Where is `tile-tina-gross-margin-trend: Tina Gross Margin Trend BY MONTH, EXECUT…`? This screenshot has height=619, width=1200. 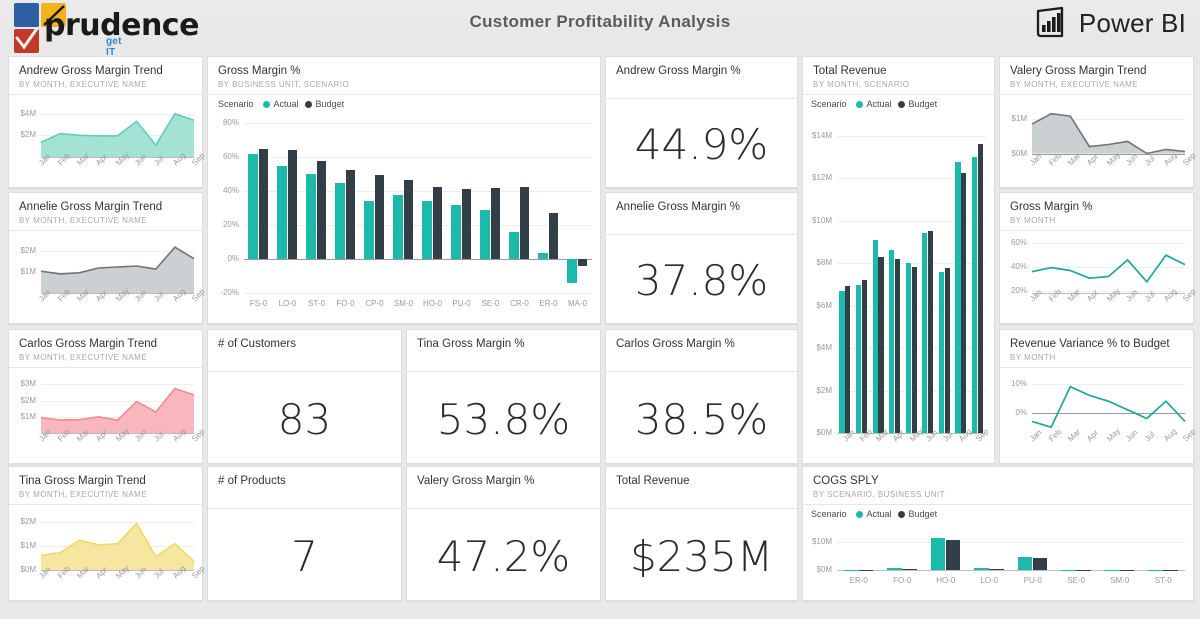
tile-tina-gross-margin-trend: Tina Gross Margin Trend BY MONTH, EXECUT… is located at coordinates (107, 533).